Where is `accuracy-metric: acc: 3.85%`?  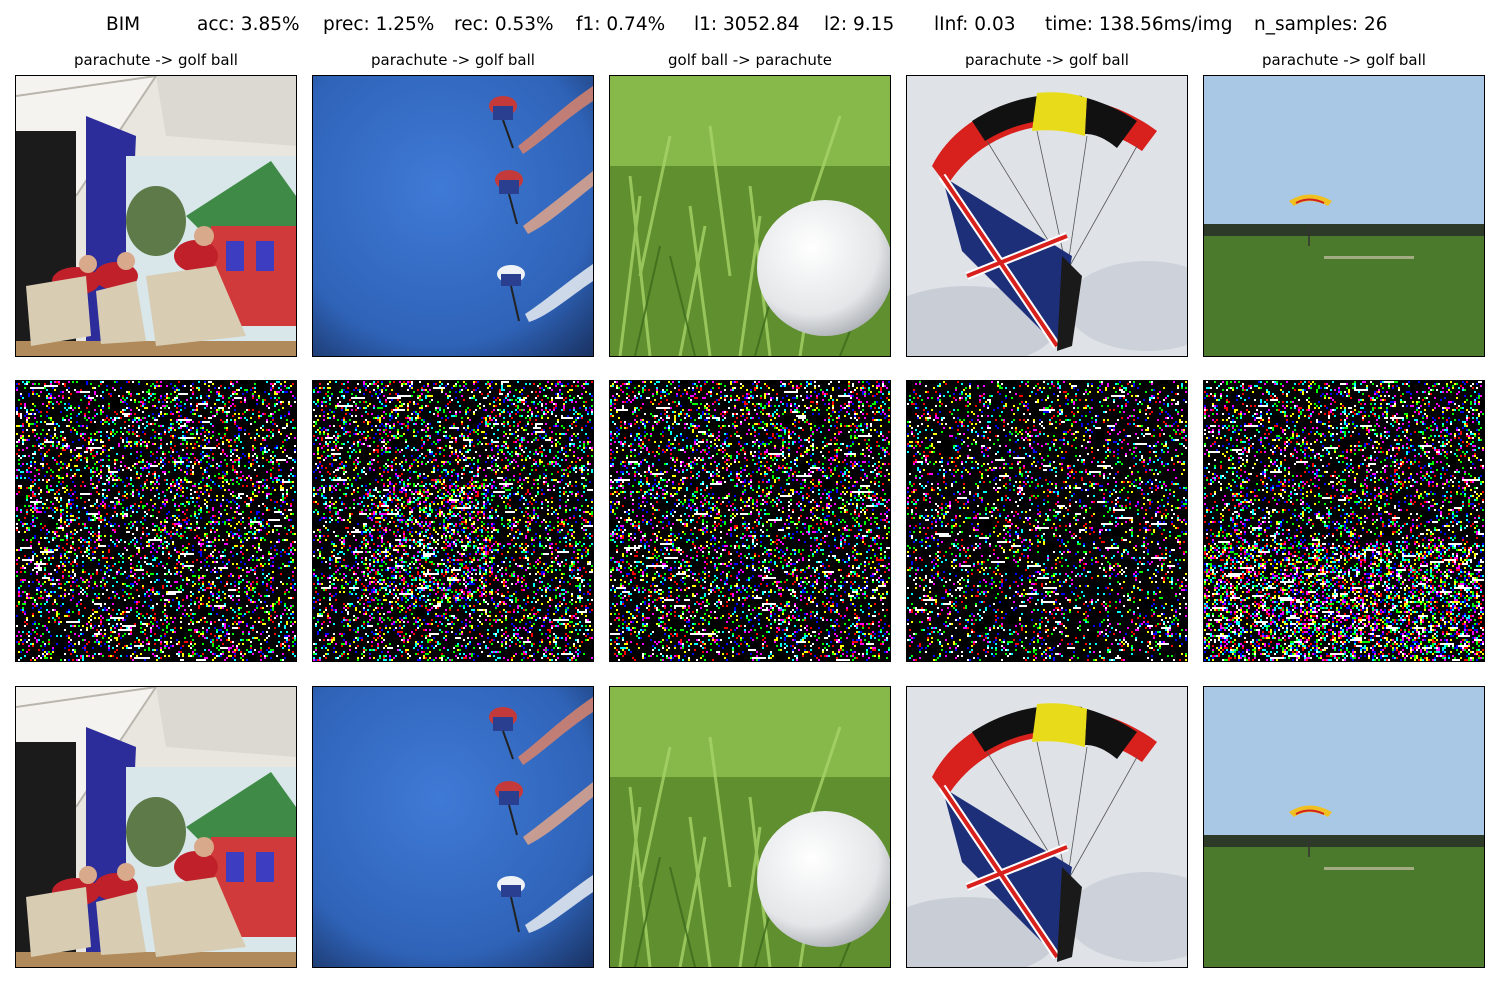 accuracy-metric: acc: 3.85% is located at coordinates (248, 24).